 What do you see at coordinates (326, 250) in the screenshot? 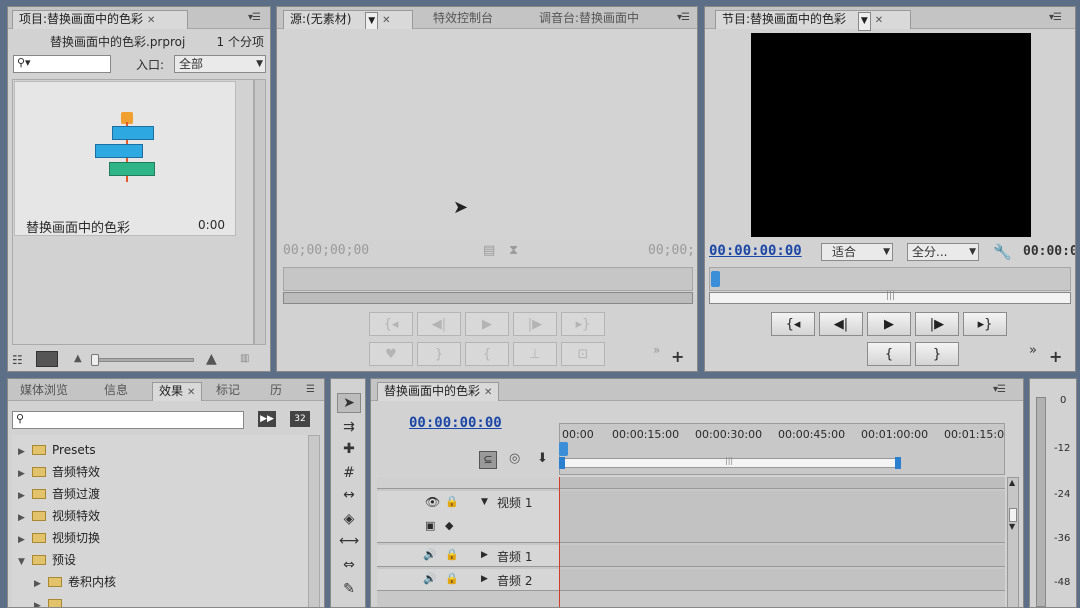
I see `source-timecode: 00;00;00;00` at bounding box center [326, 250].